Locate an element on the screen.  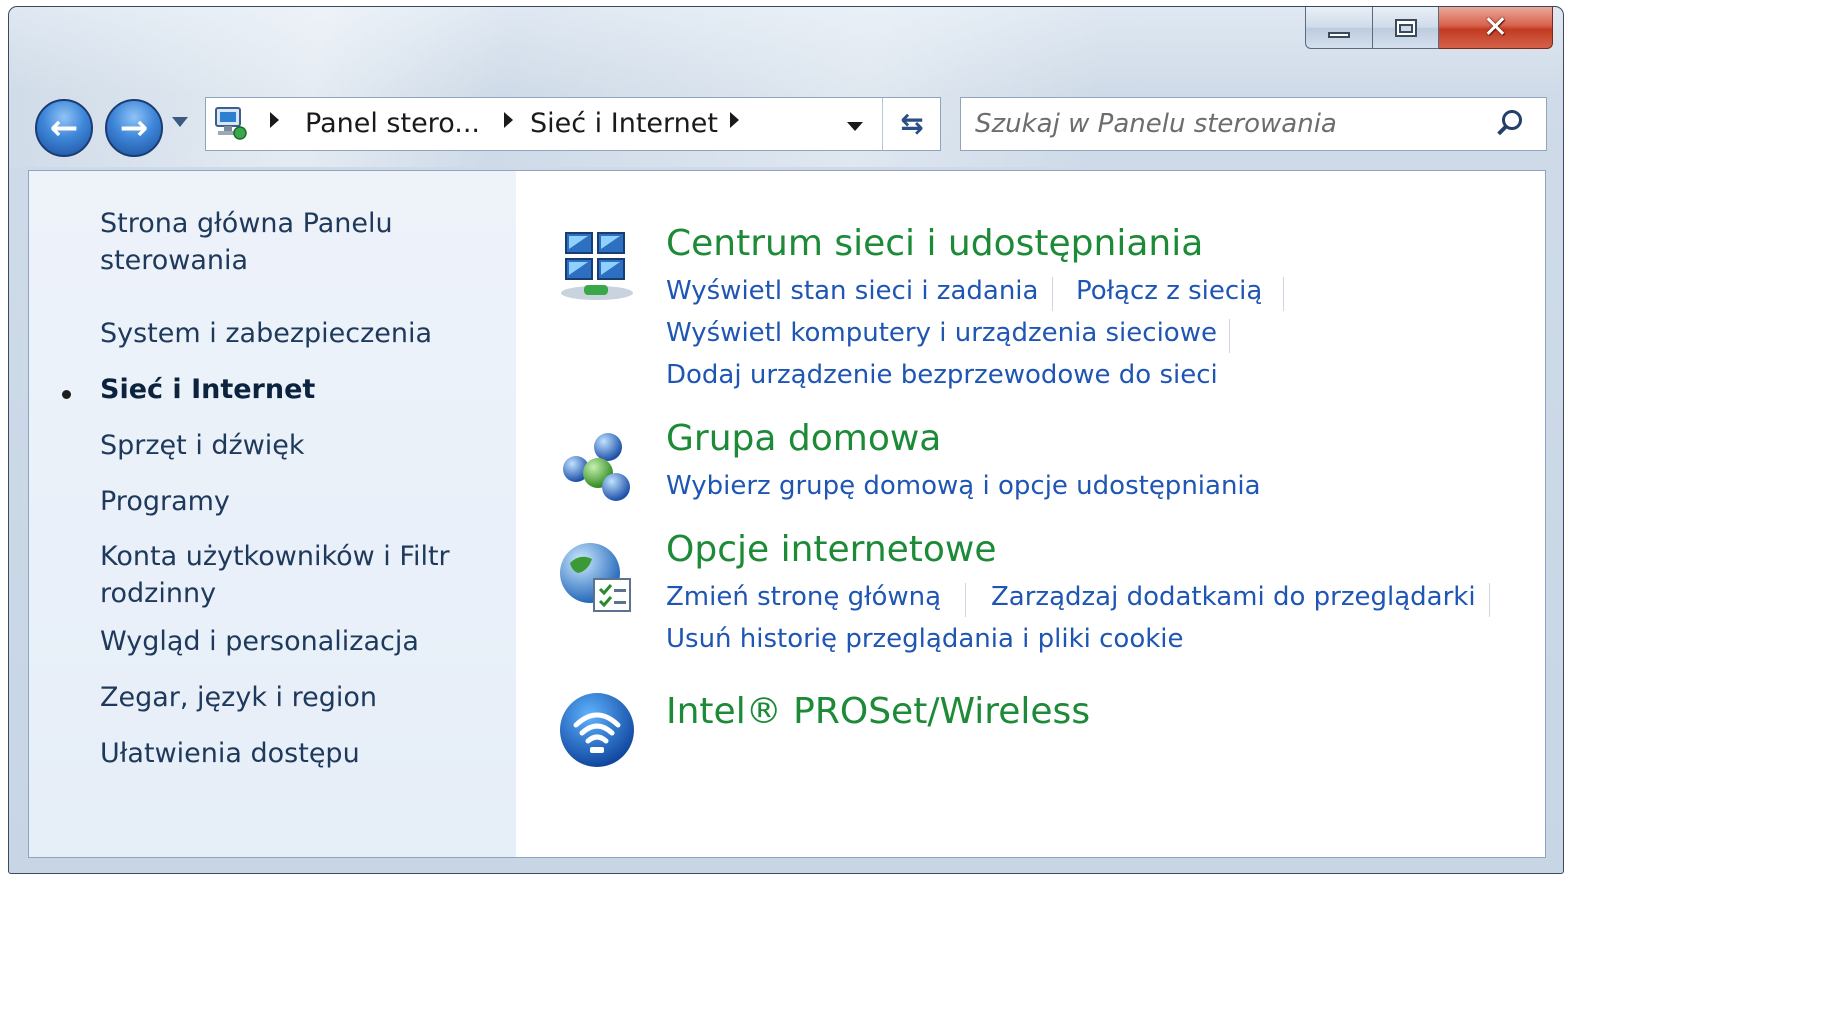
category-title-homegroup: Grupa domowa is located at coordinates (803, 438).